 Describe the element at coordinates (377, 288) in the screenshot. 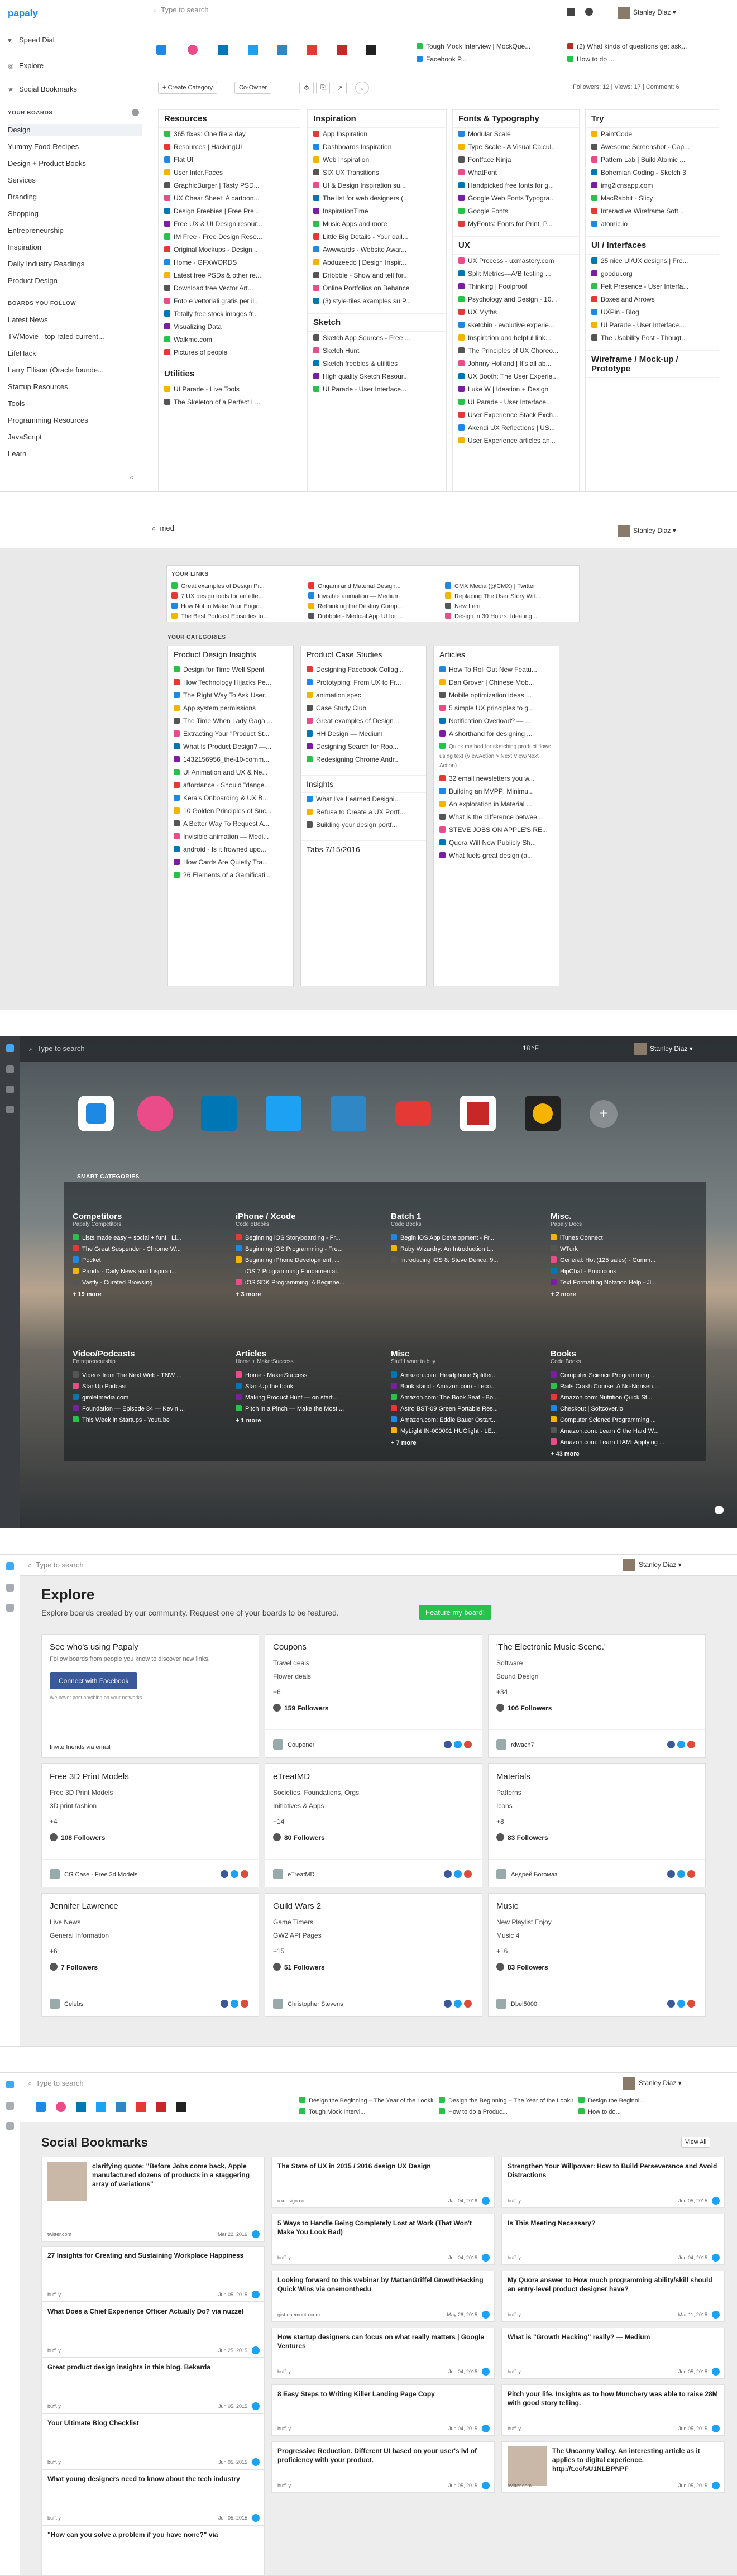

I see `link-item: Online Portfolios on Behance` at that location.